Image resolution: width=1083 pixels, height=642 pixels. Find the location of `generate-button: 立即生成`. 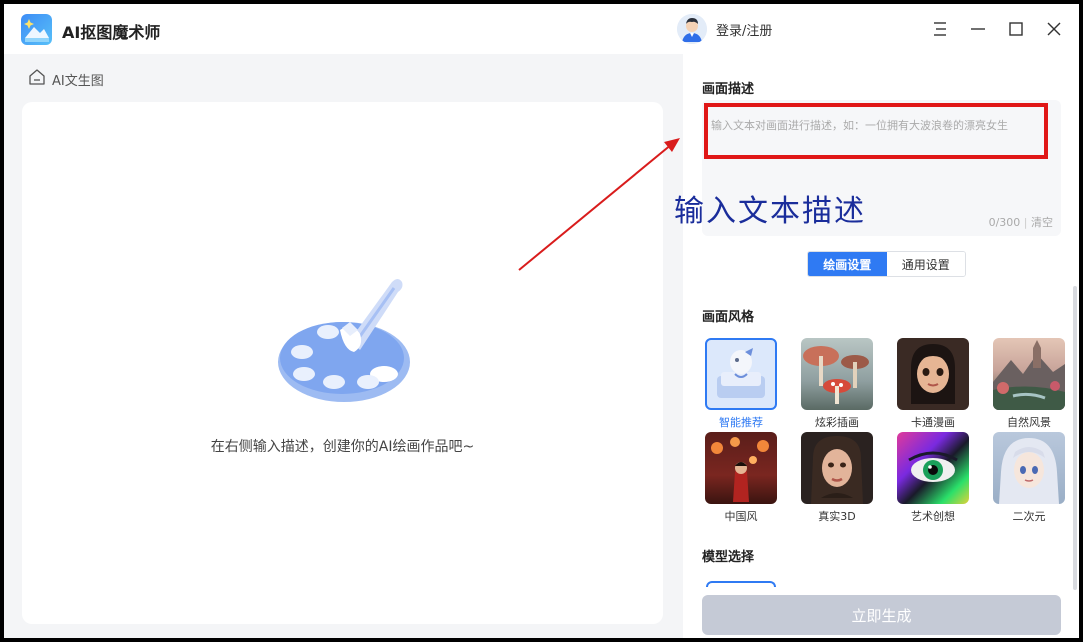

generate-button: 立即生成 is located at coordinates (881, 615).